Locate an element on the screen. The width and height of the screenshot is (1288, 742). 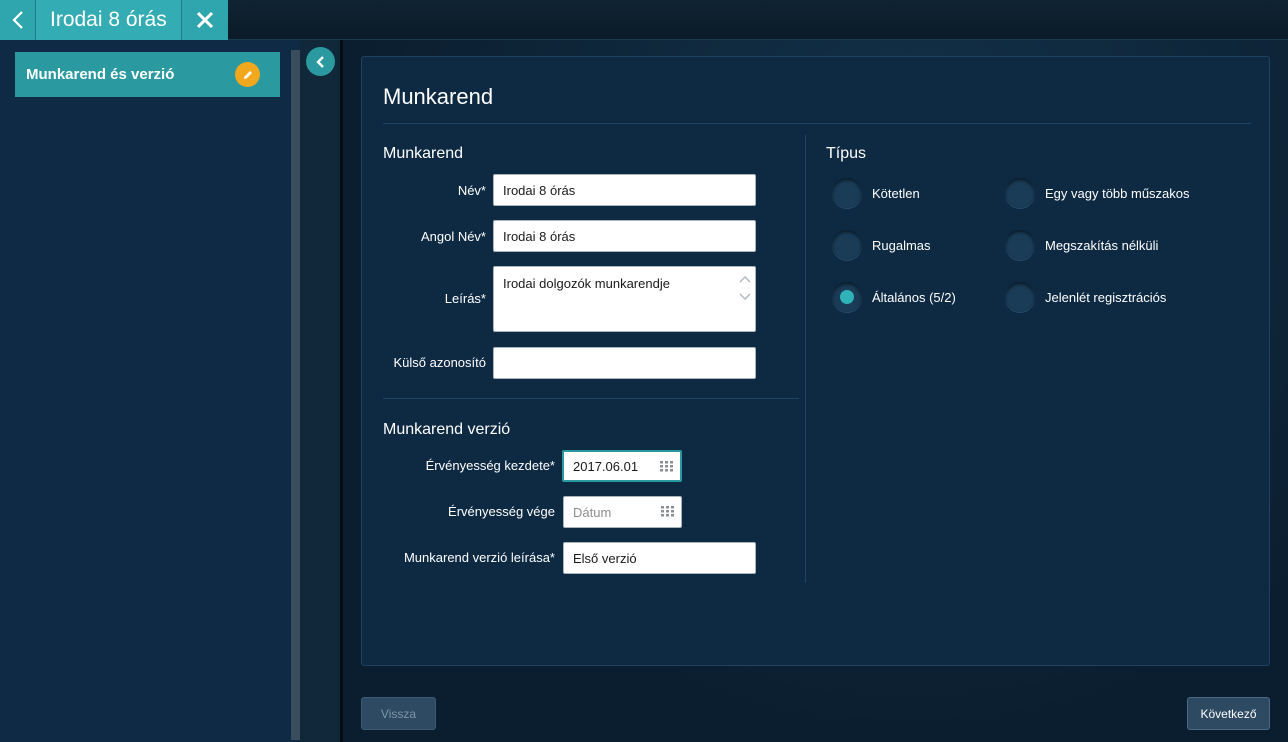
page-title: Munkarend is located at coordinates (438, 96).